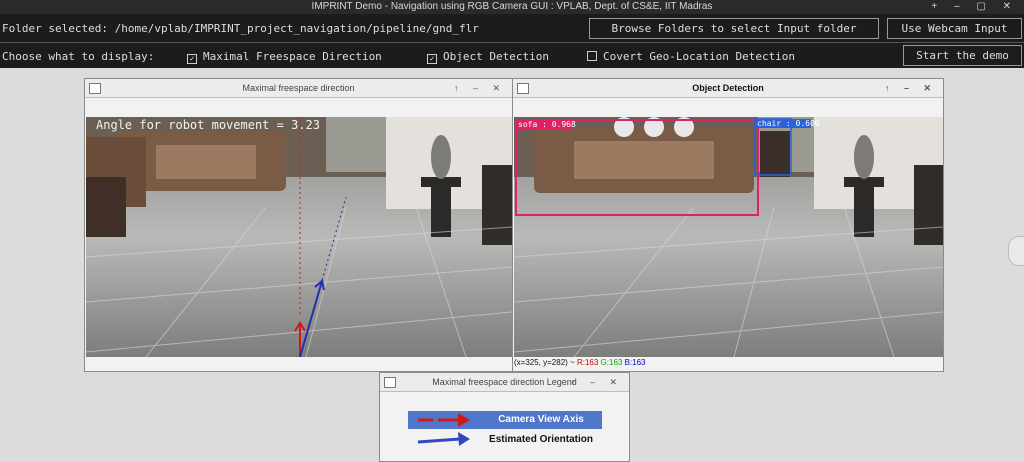 This screenshot has width=1024, height=462. What do you see at coordinates (734, 28) in the screenshot?
I see `browse-folders-button: Browse Folders to select Input folder` at bounding box center [734, 28].